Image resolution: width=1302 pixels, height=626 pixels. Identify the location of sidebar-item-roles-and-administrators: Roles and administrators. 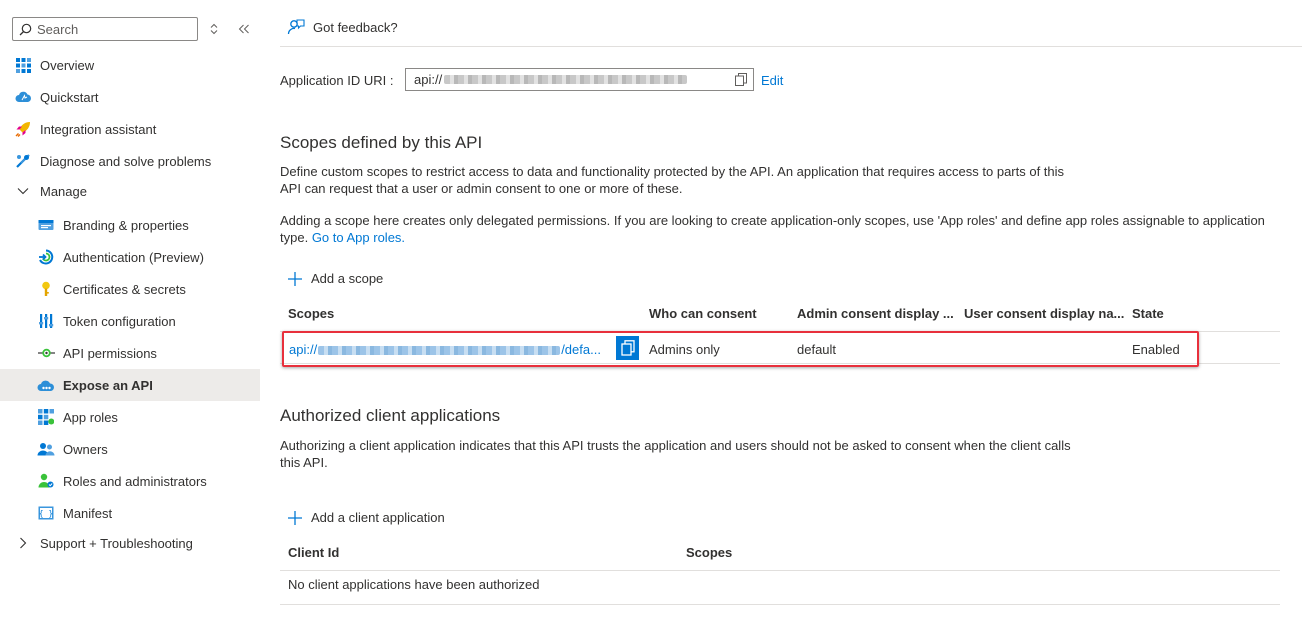
(130, 481).